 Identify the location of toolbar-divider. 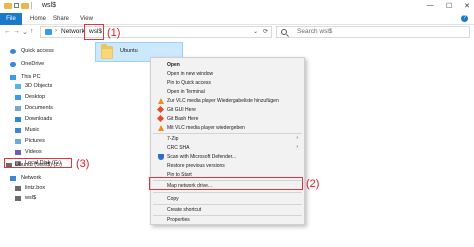
(31, 5).